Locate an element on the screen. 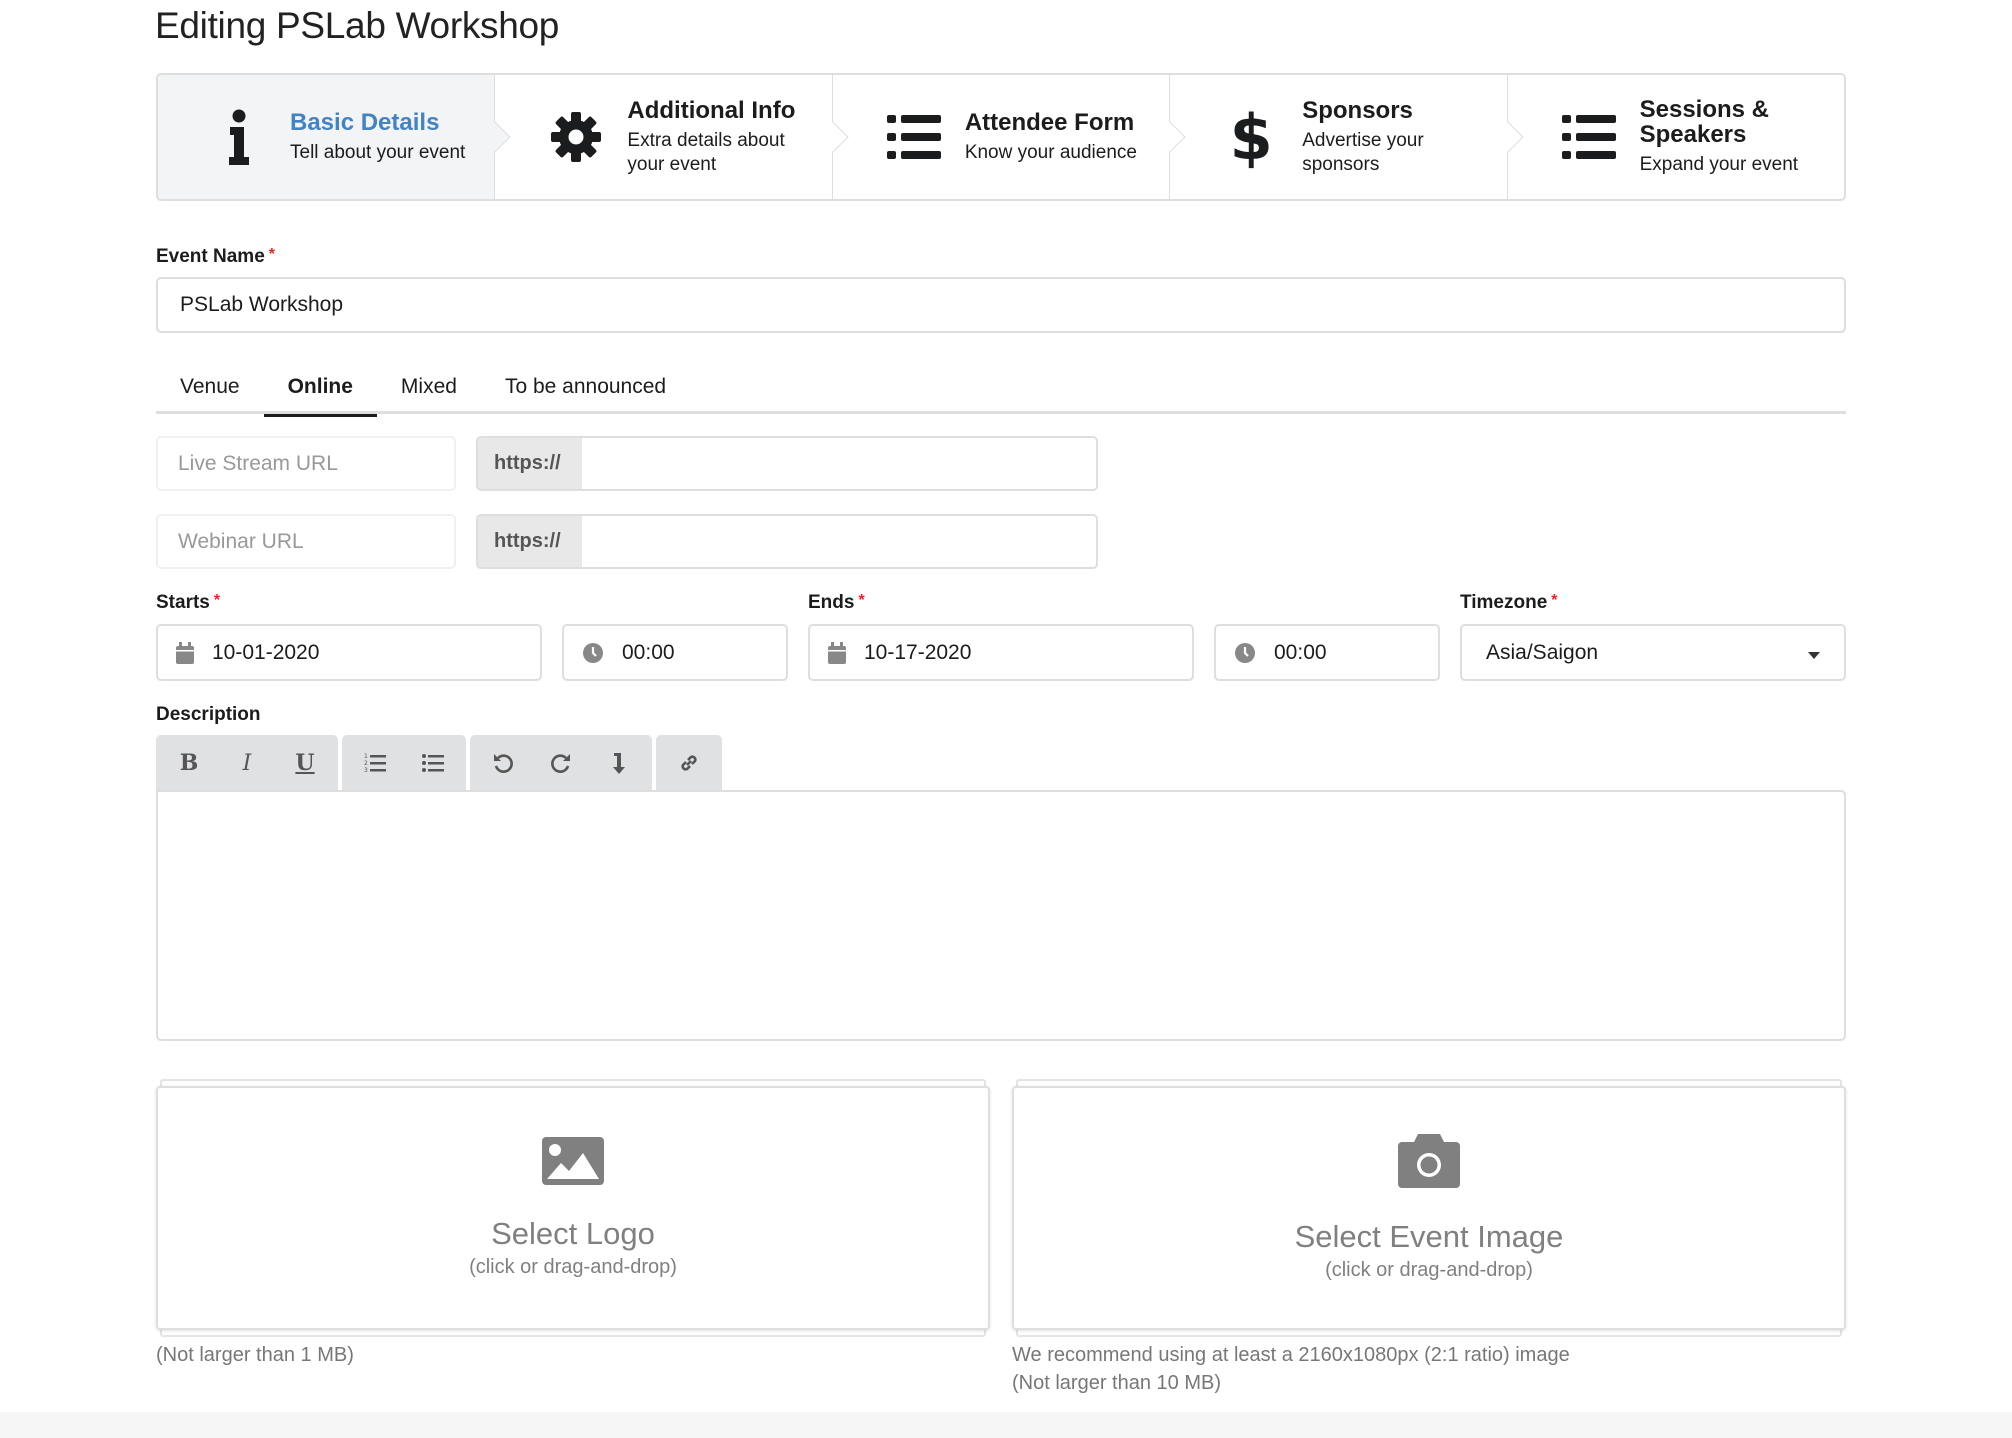 The width and height of the screenshot is (2012, 1438). tab-mixed: Mixed is located at coordinates (429, 387).